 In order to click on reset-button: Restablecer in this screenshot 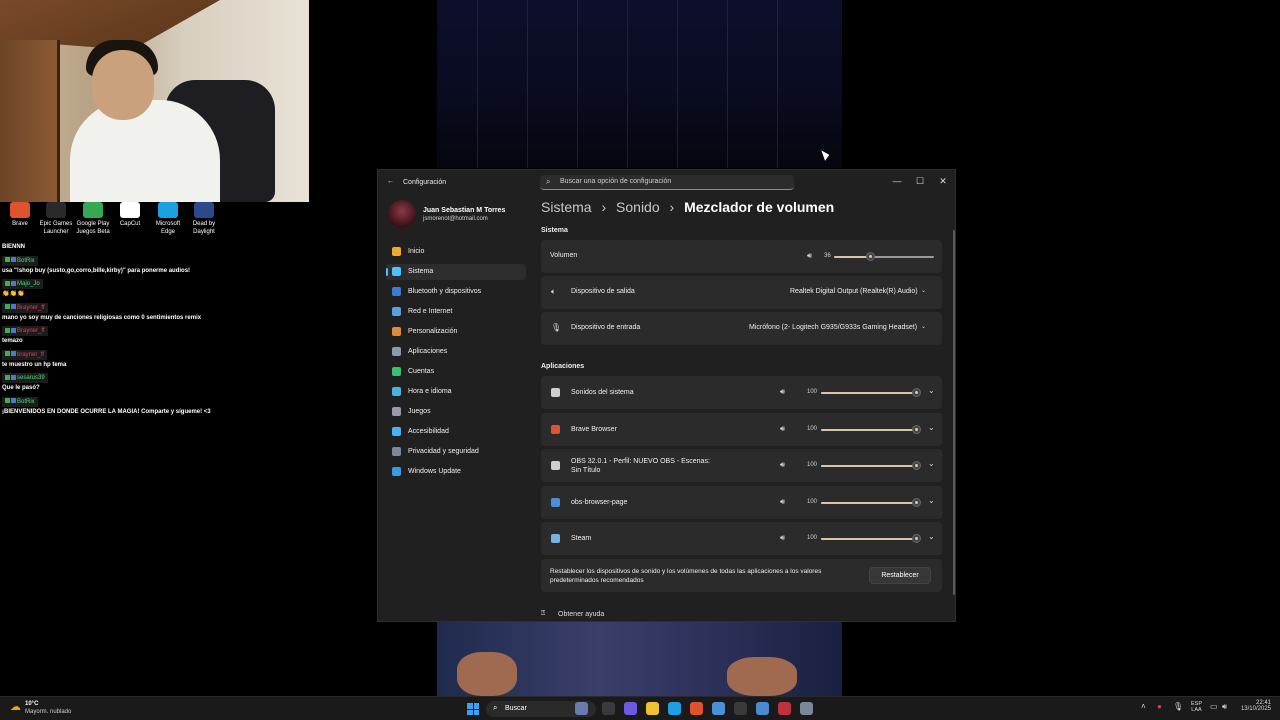, I will do `click(900, 575)`.